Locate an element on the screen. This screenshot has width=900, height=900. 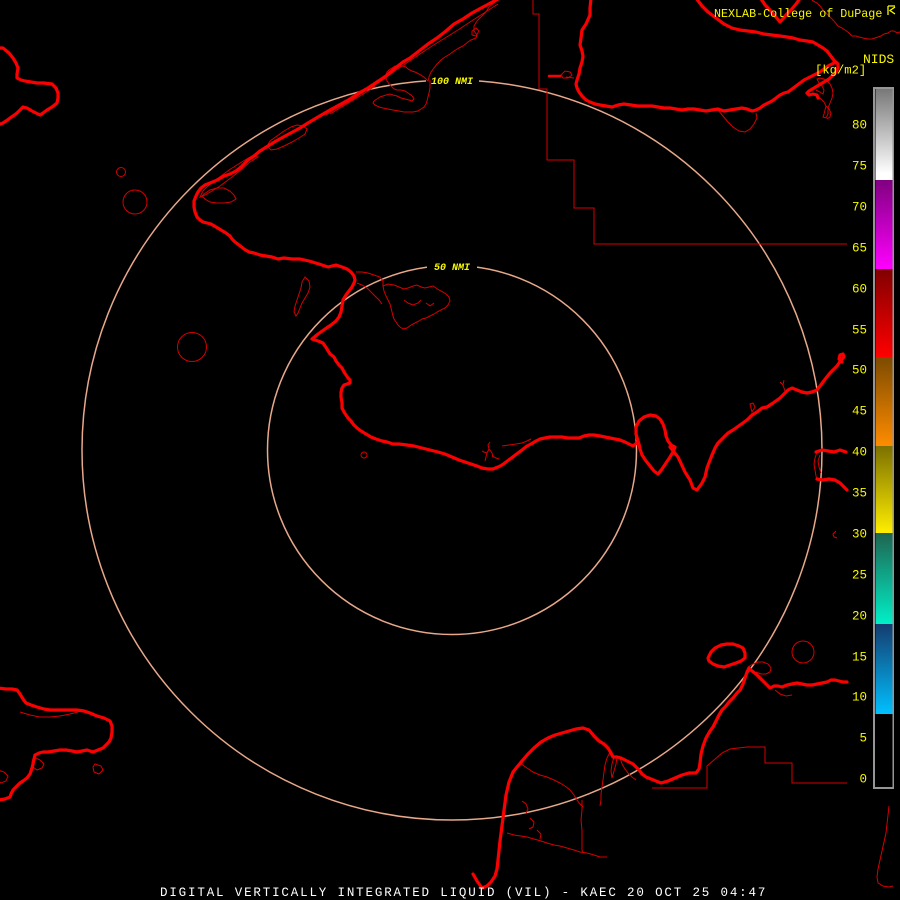
svg-text: [kg/m2] is located at coordinates (840, 71).